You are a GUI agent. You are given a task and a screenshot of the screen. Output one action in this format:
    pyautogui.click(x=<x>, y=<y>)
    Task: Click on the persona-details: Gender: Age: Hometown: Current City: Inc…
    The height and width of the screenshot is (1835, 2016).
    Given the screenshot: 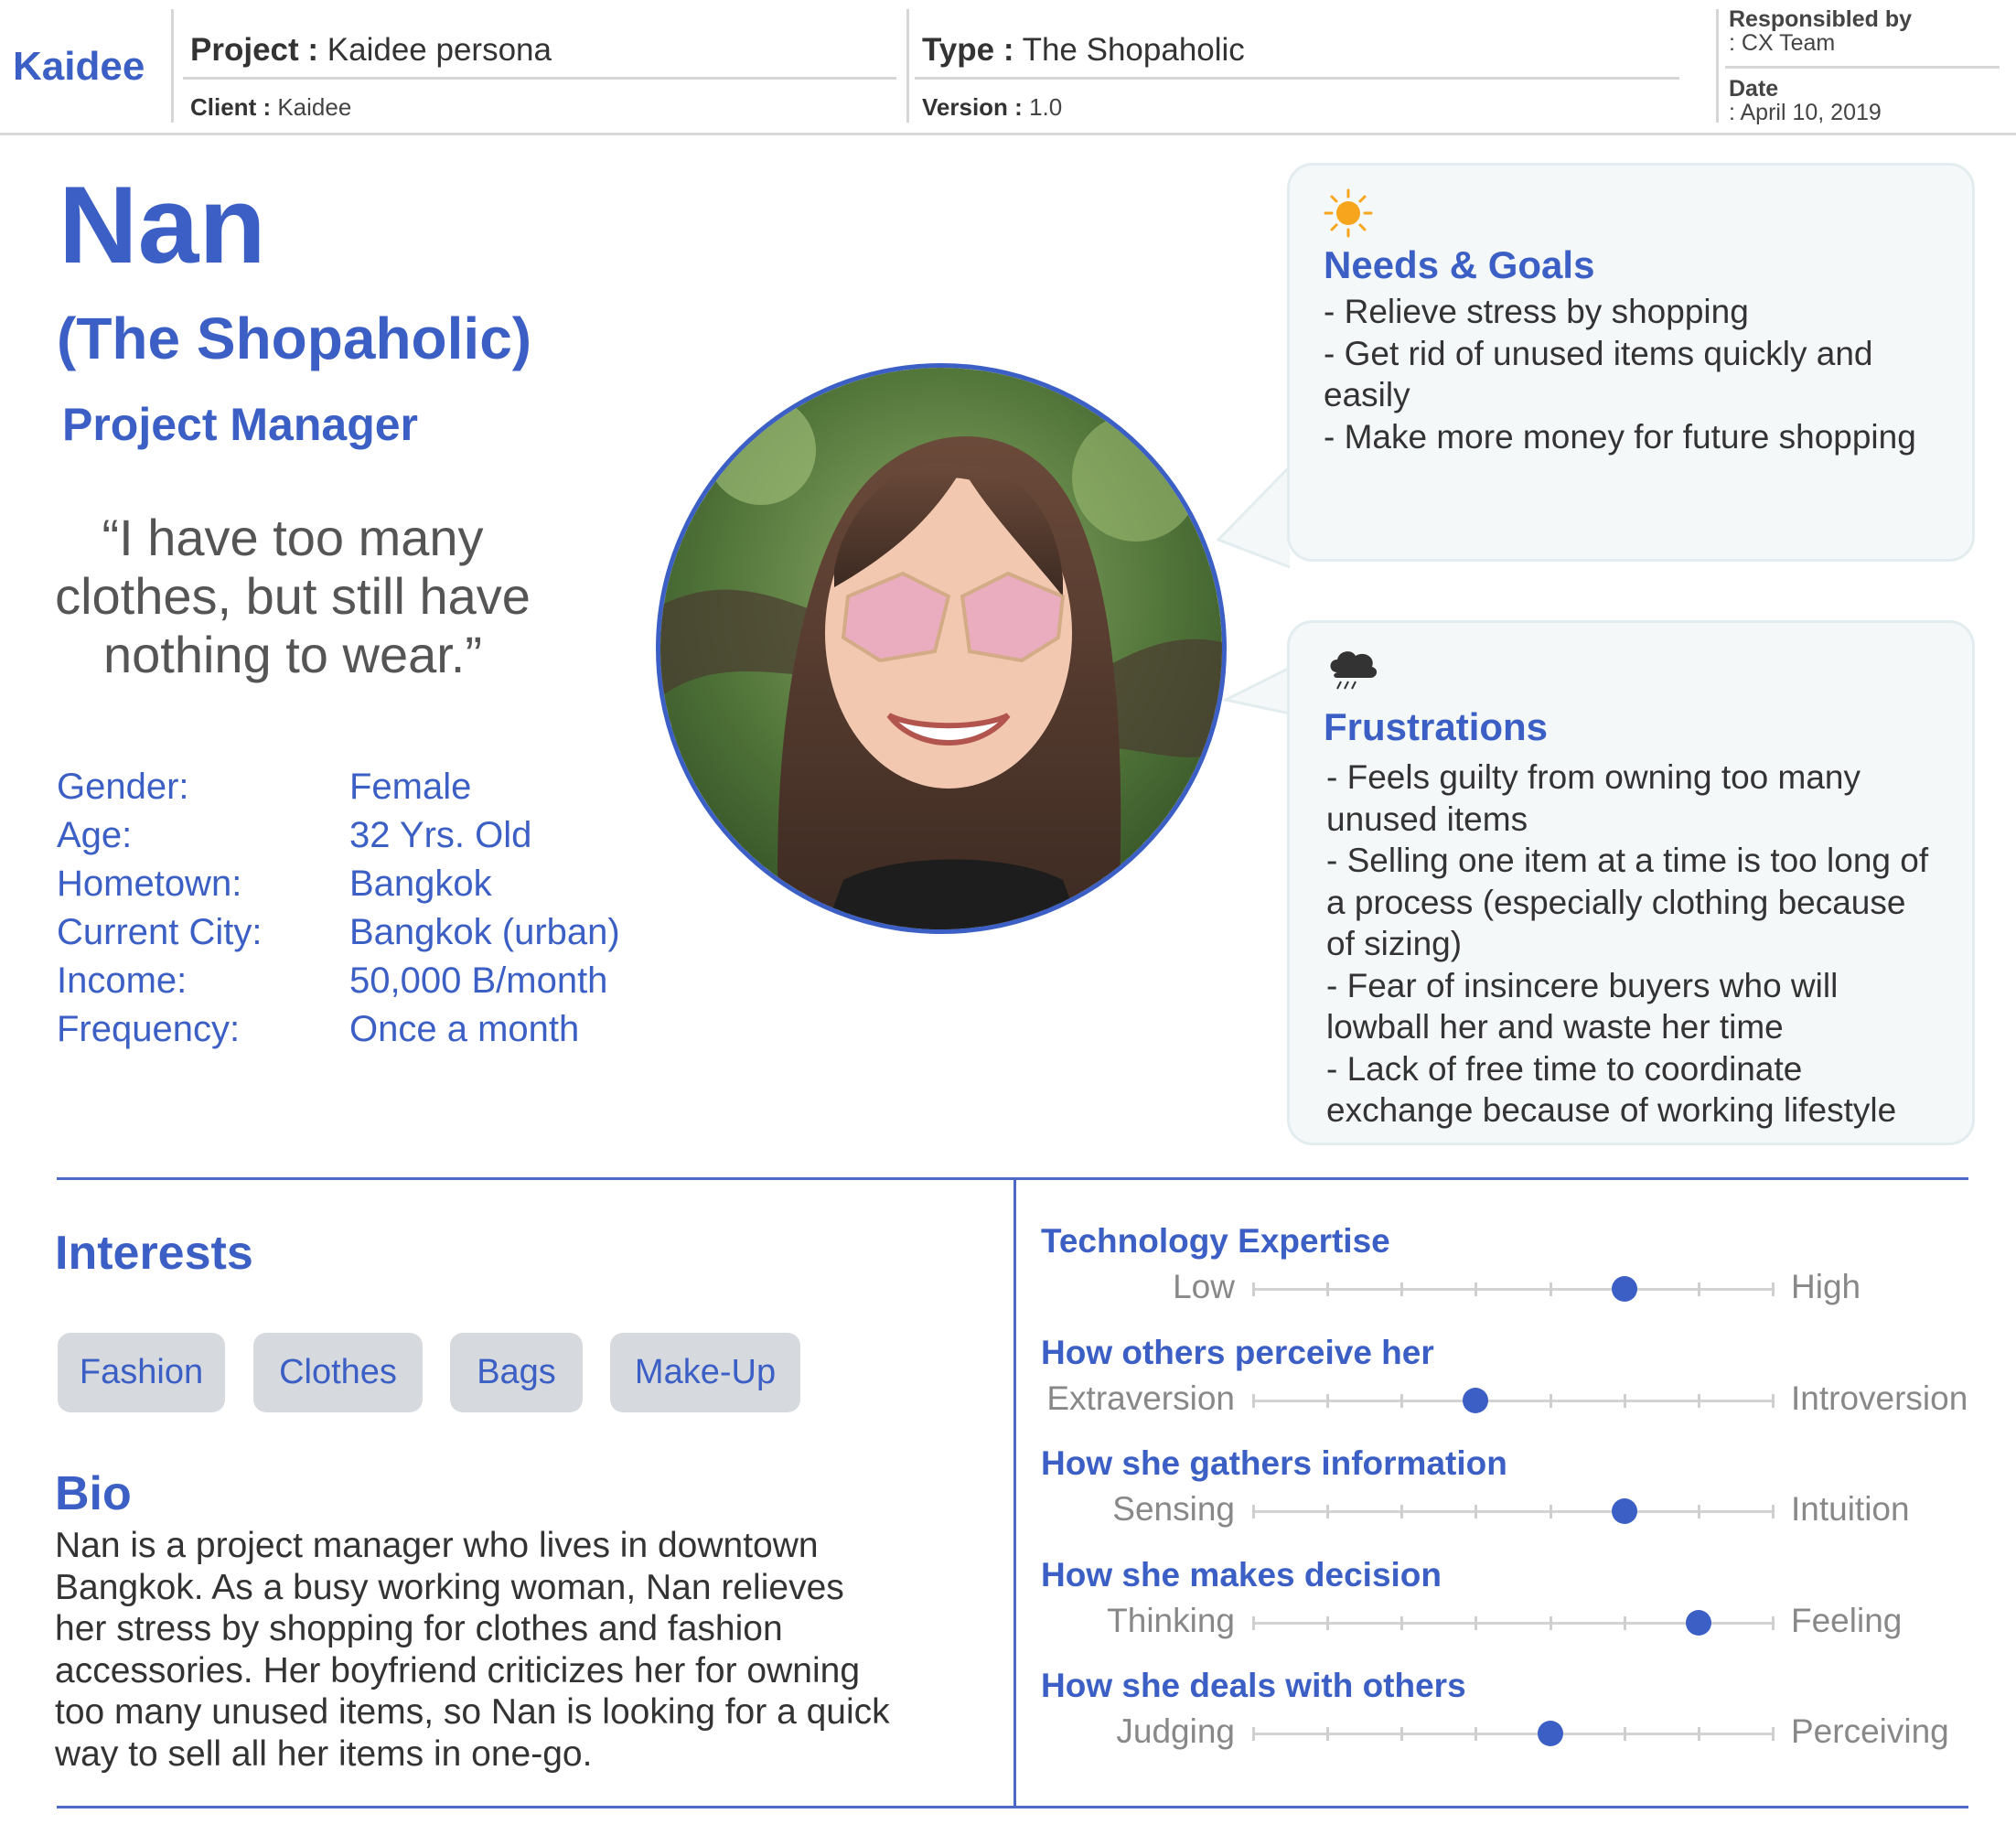 What is the action you would take?
    pyautogui.click(x=160, y=908)
    